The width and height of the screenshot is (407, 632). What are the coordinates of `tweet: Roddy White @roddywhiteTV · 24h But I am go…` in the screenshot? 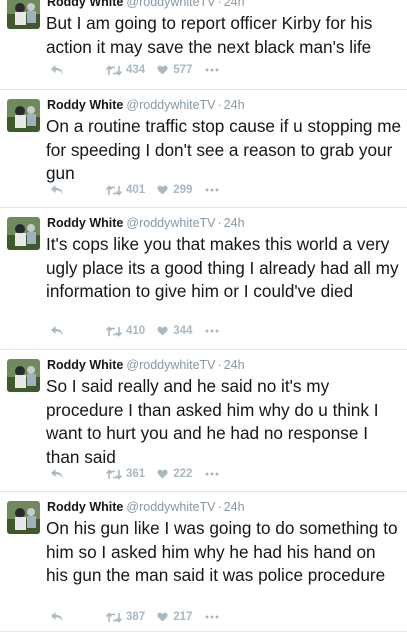 It's located at (203, 45).